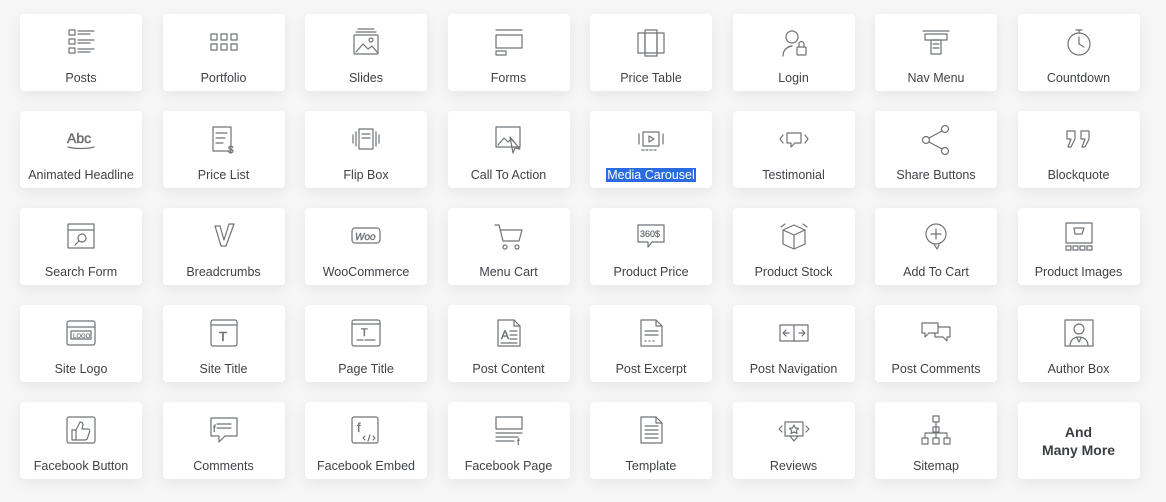 The width and height of the screenshot is (1166, 502). Describe the element at coordinates (651, 78) in the screenshot. I see `widget-label: Price Table` at that location.